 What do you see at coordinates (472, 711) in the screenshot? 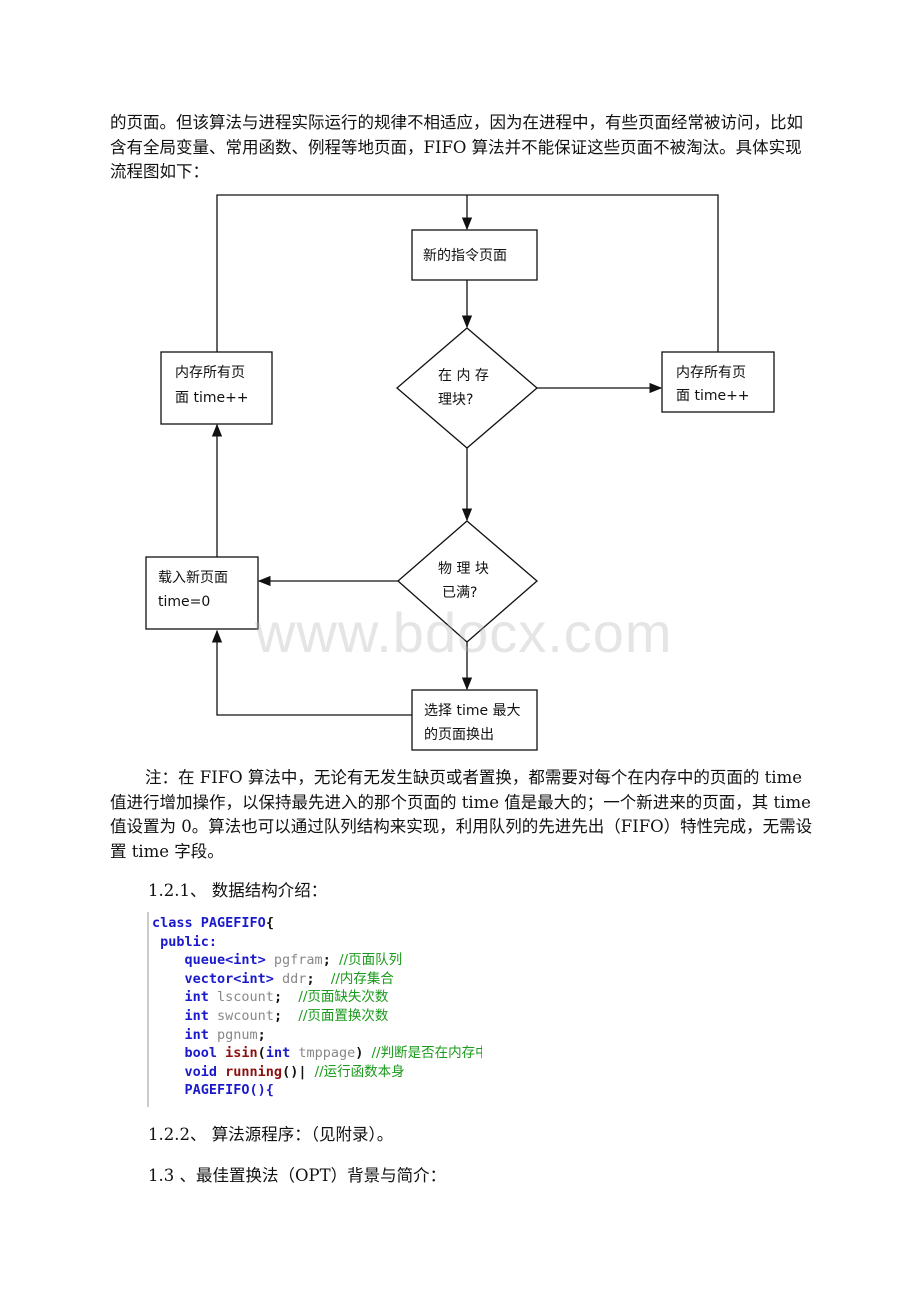
I see `box-text: 选择 time 最大` at bounding box center [472, 711].